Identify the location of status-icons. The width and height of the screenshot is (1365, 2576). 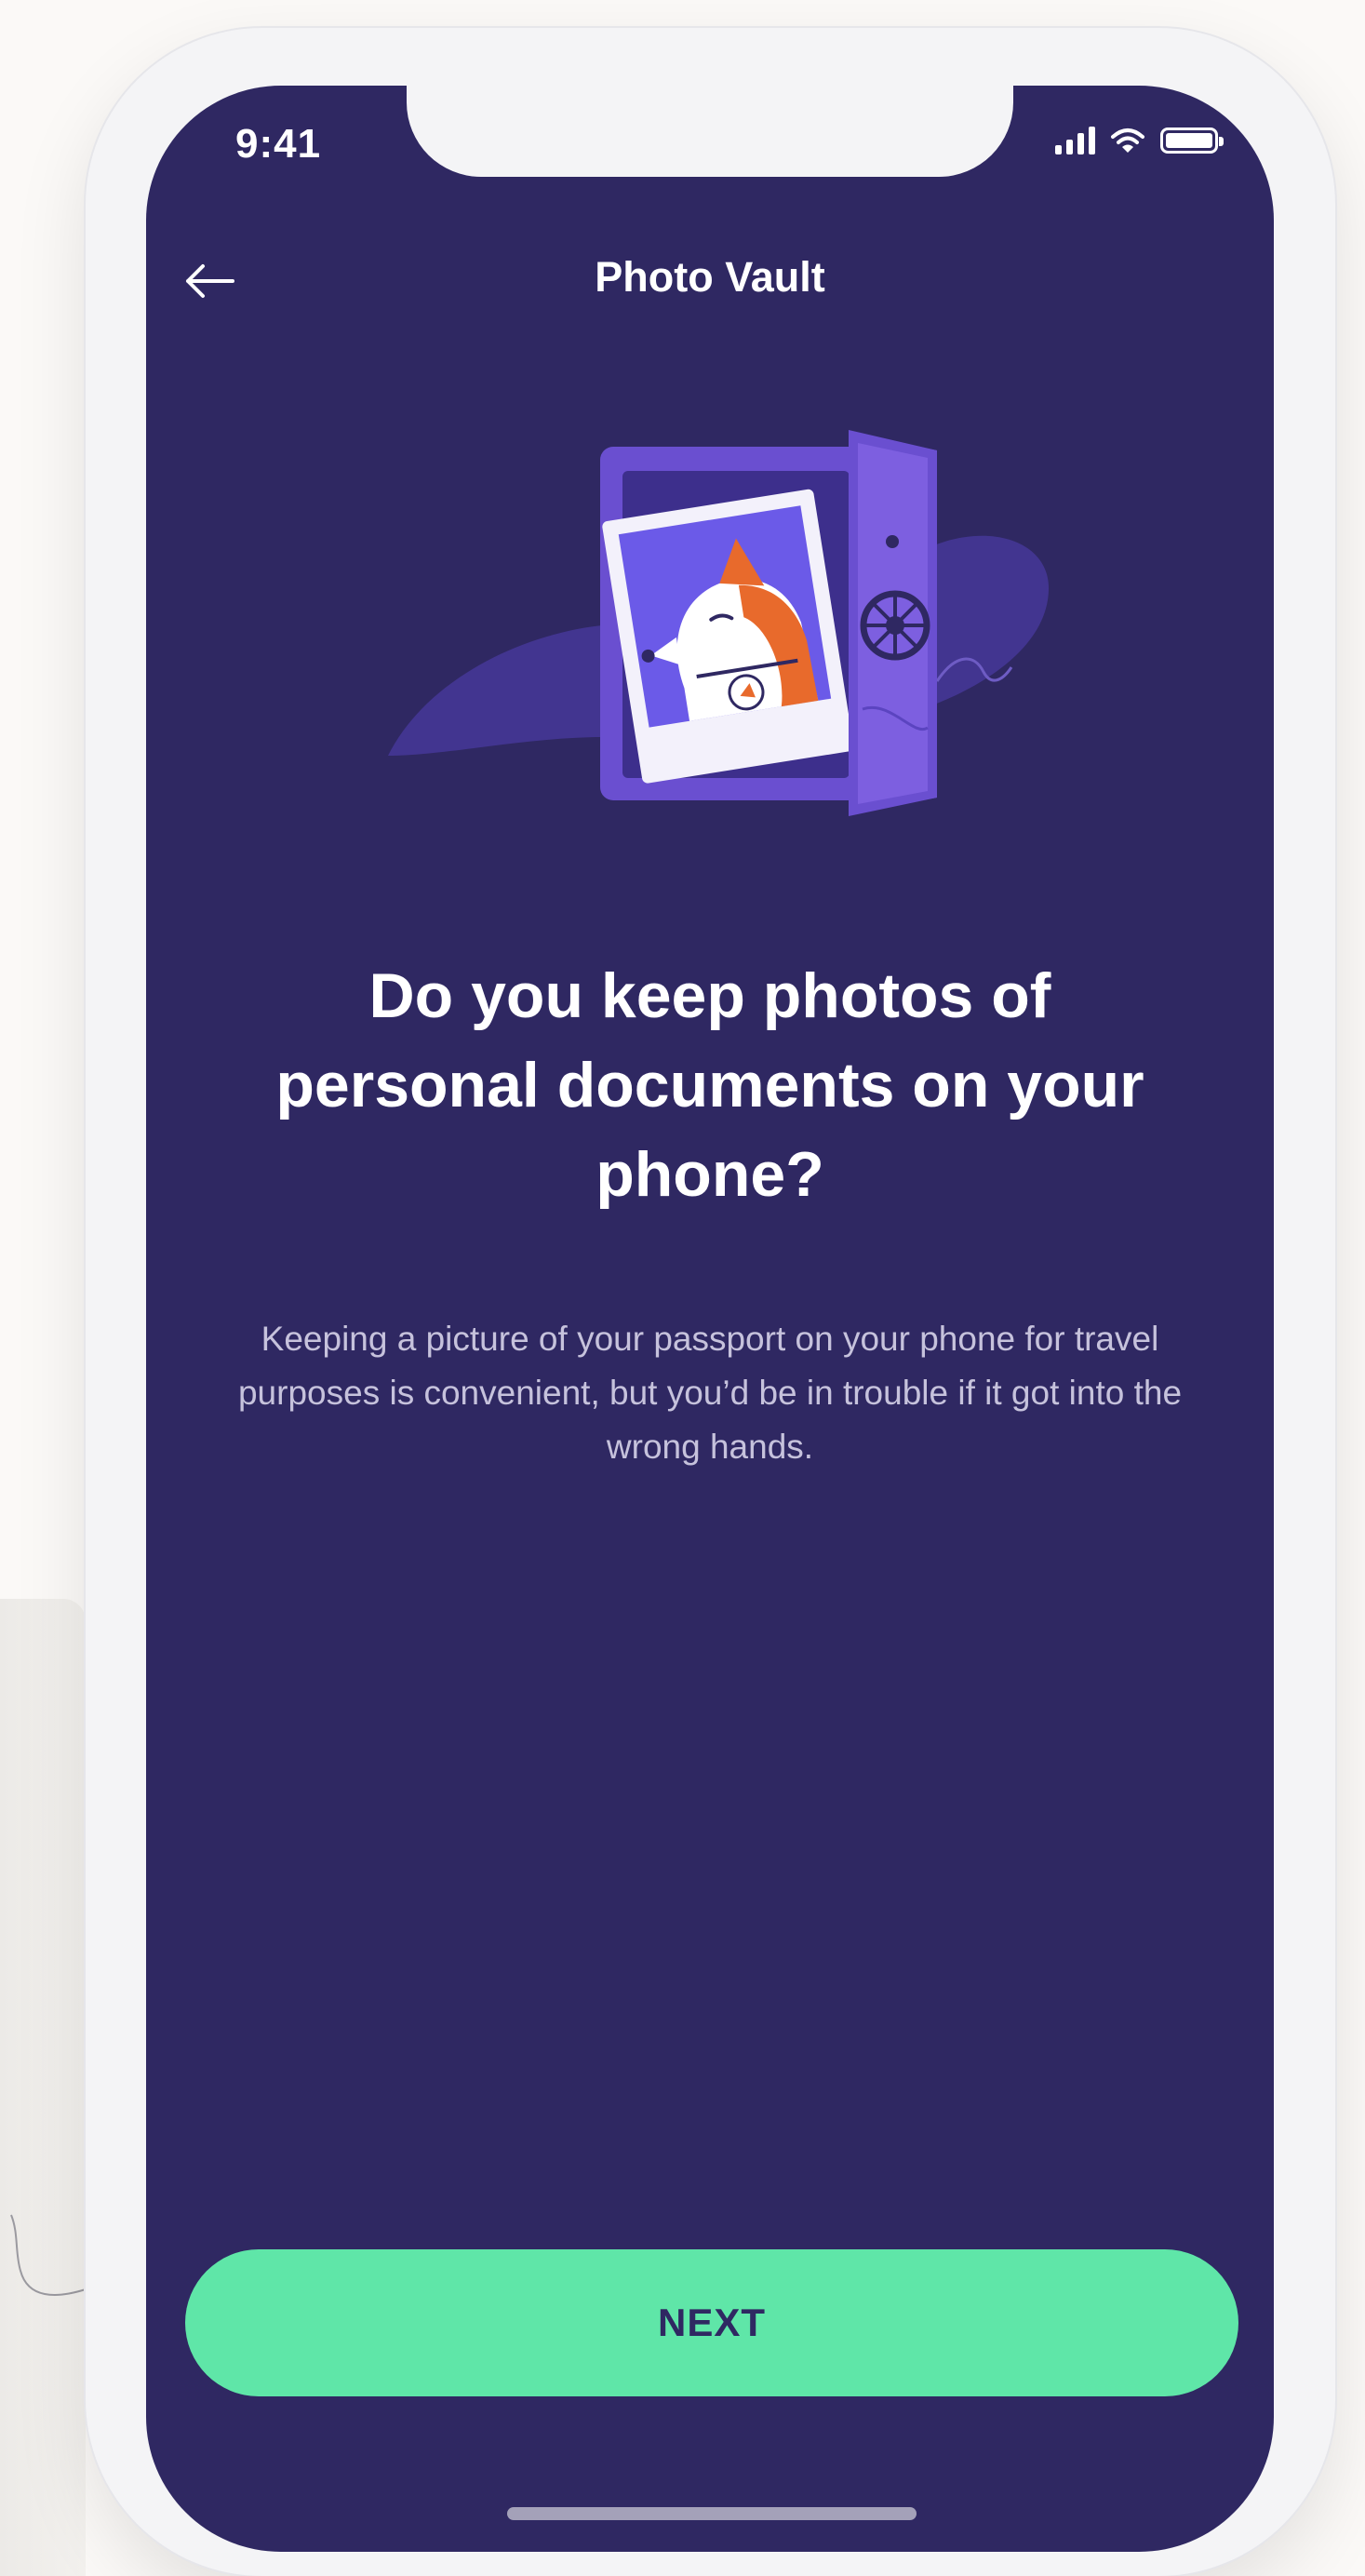
(1139, 140).